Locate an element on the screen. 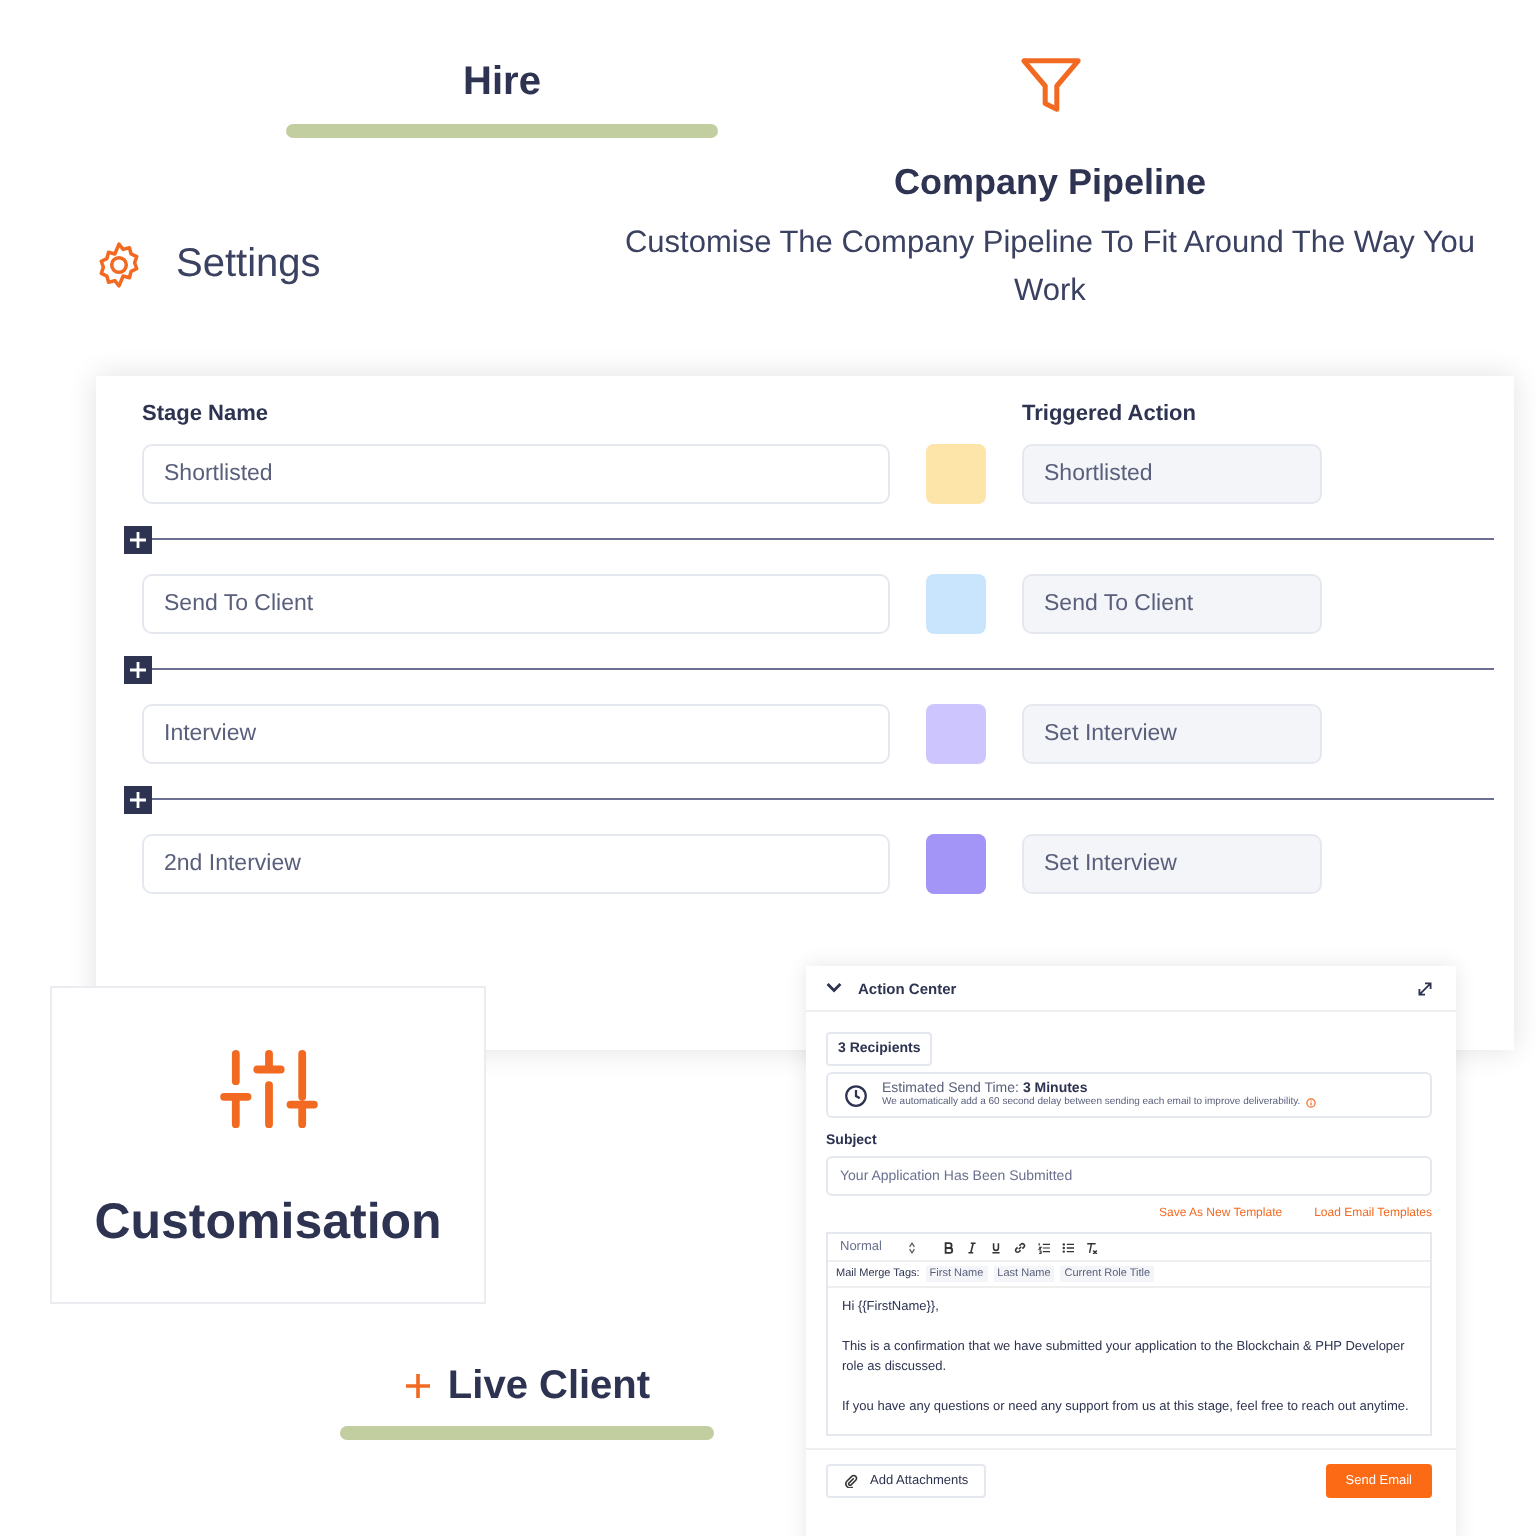 The height and width of the screenshot is (1536, 1536). feature-title: Company Pipeline is located at coordinates (1050, 183).